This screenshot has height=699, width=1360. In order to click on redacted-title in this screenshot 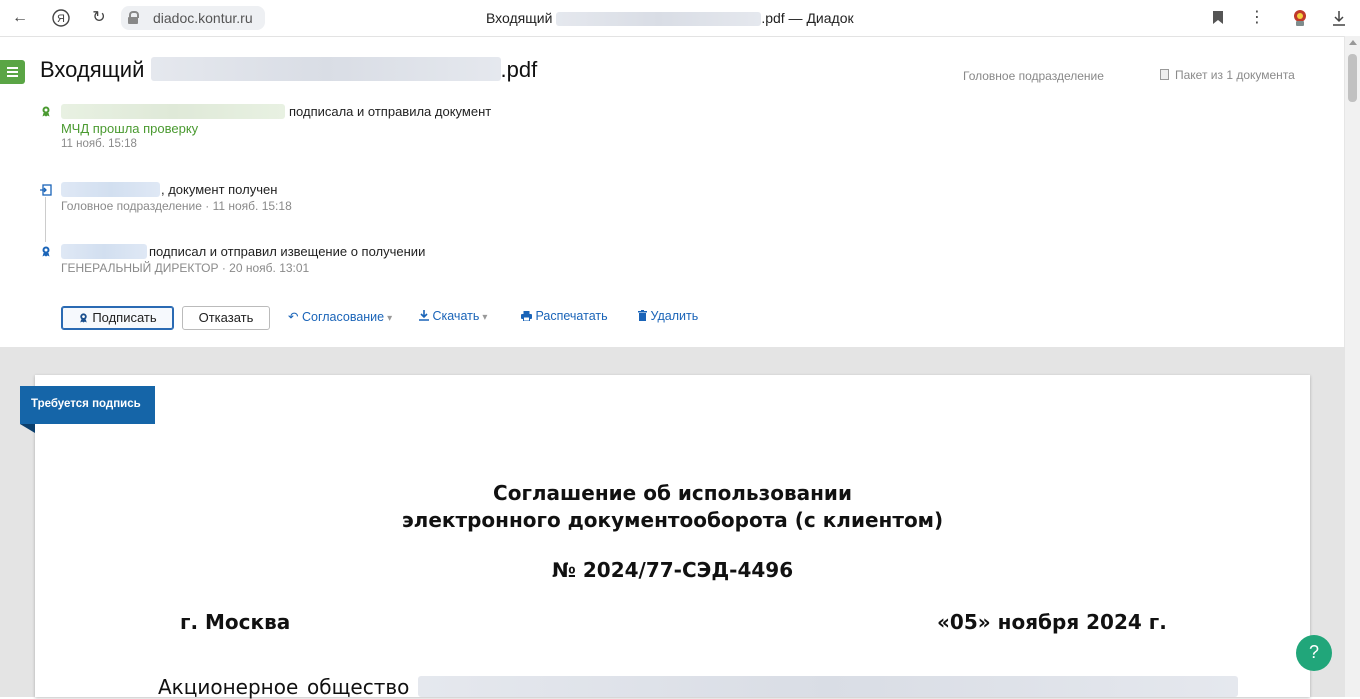, I will do `click(325, 69)`.